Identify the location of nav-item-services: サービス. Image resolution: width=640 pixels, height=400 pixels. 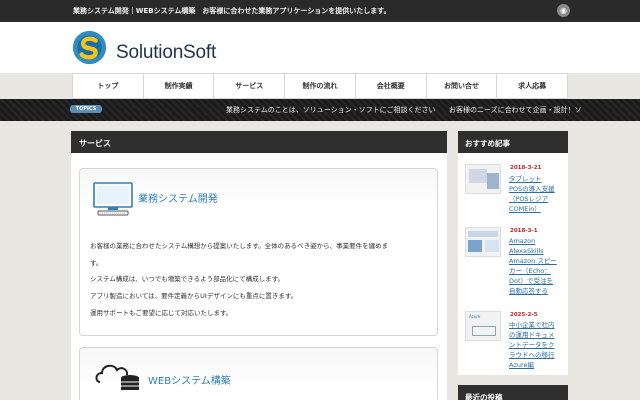
(248, 86).